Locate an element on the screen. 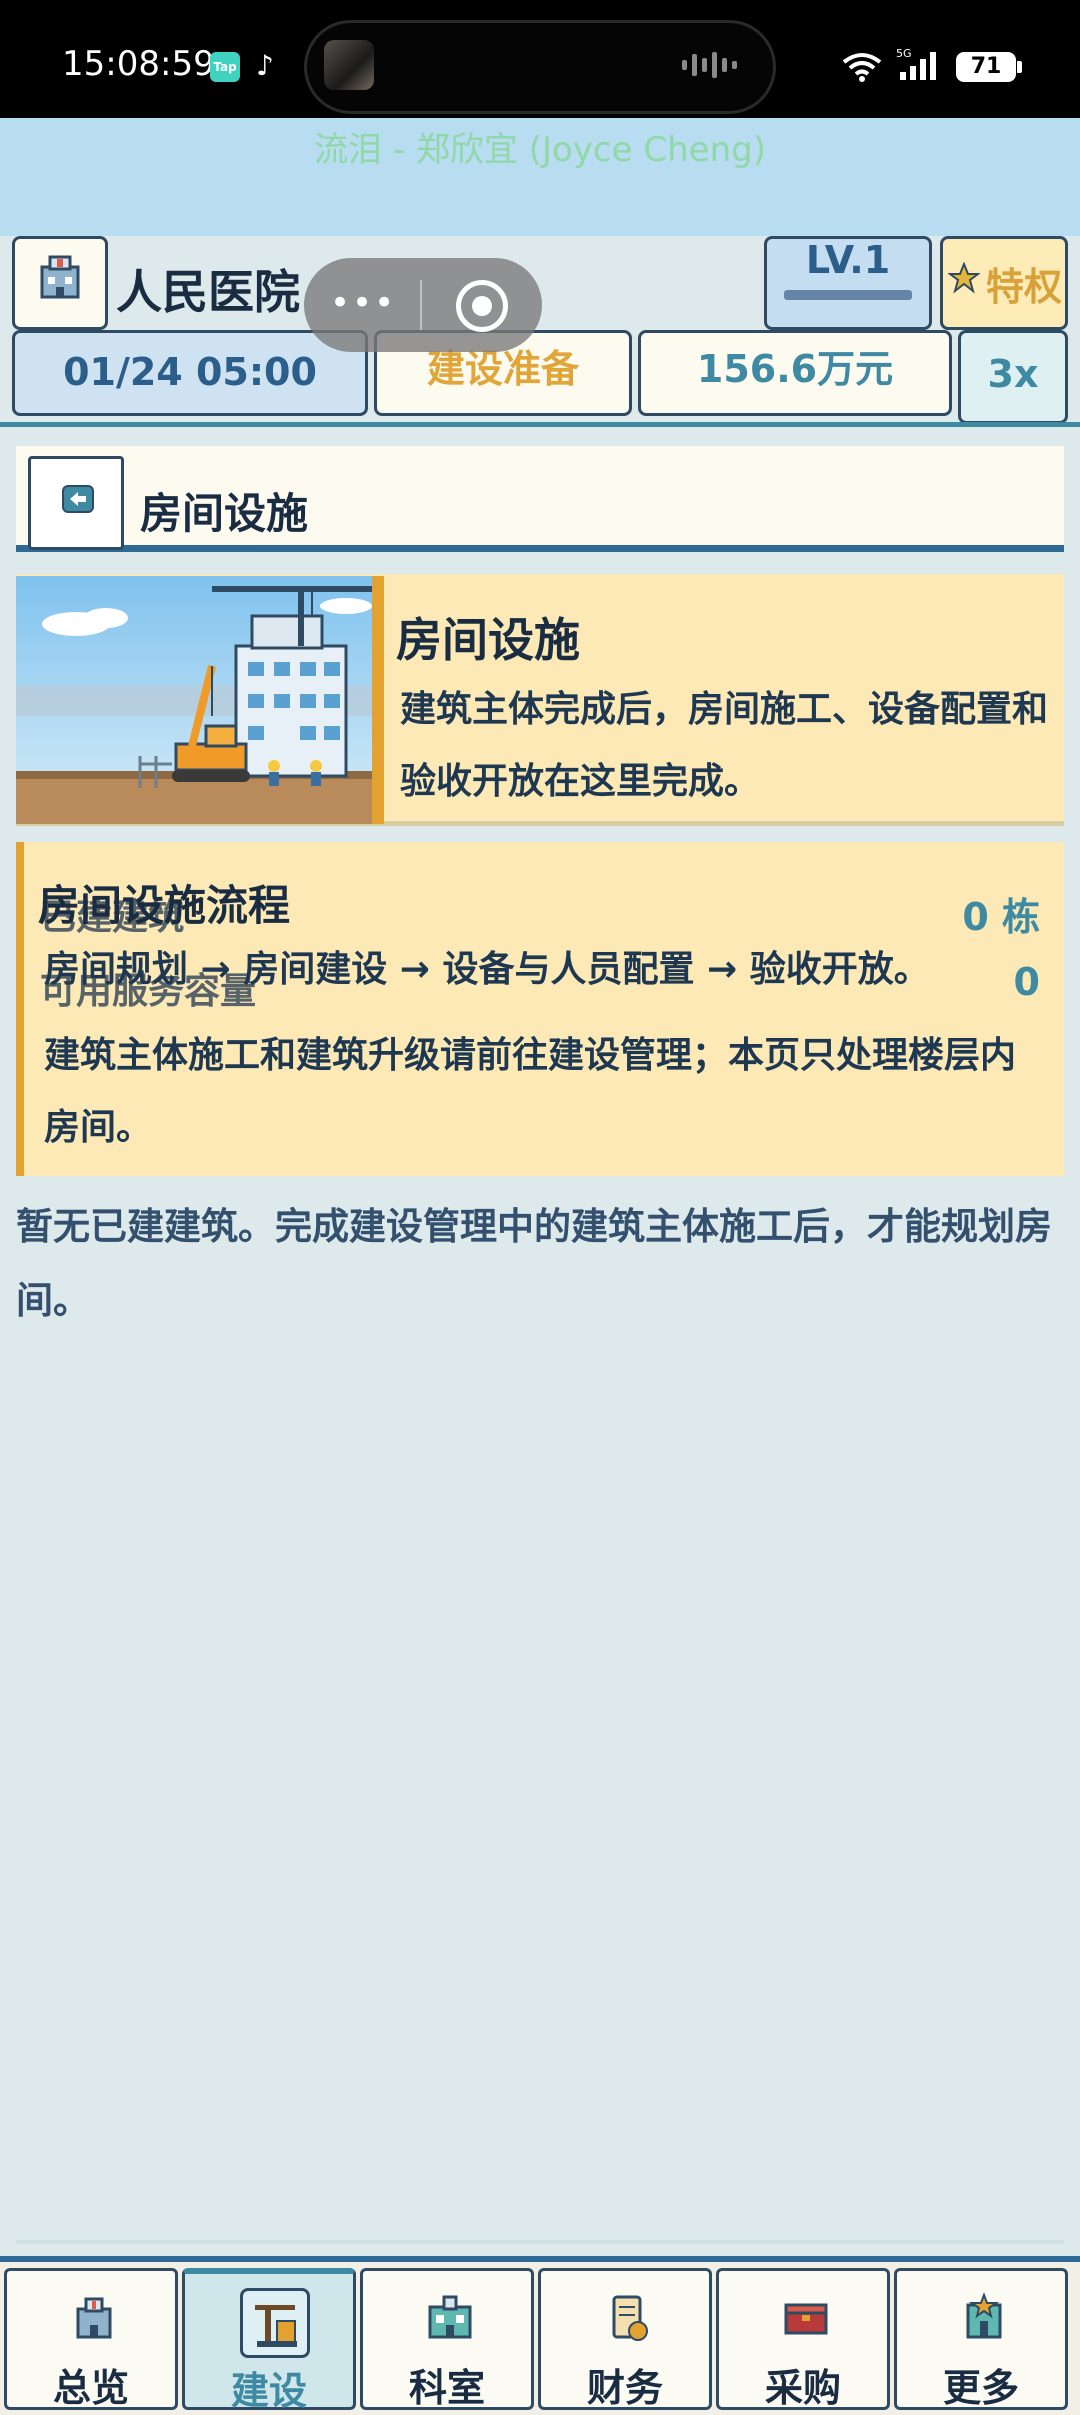 This screenshot has height=2415, width=1080. department-icon is located at coordinates (450, 2317).